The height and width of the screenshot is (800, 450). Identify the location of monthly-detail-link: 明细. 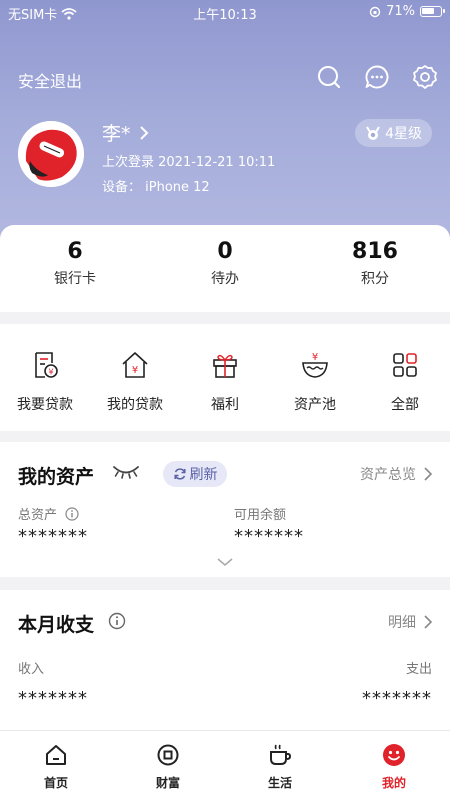
(410, 622).